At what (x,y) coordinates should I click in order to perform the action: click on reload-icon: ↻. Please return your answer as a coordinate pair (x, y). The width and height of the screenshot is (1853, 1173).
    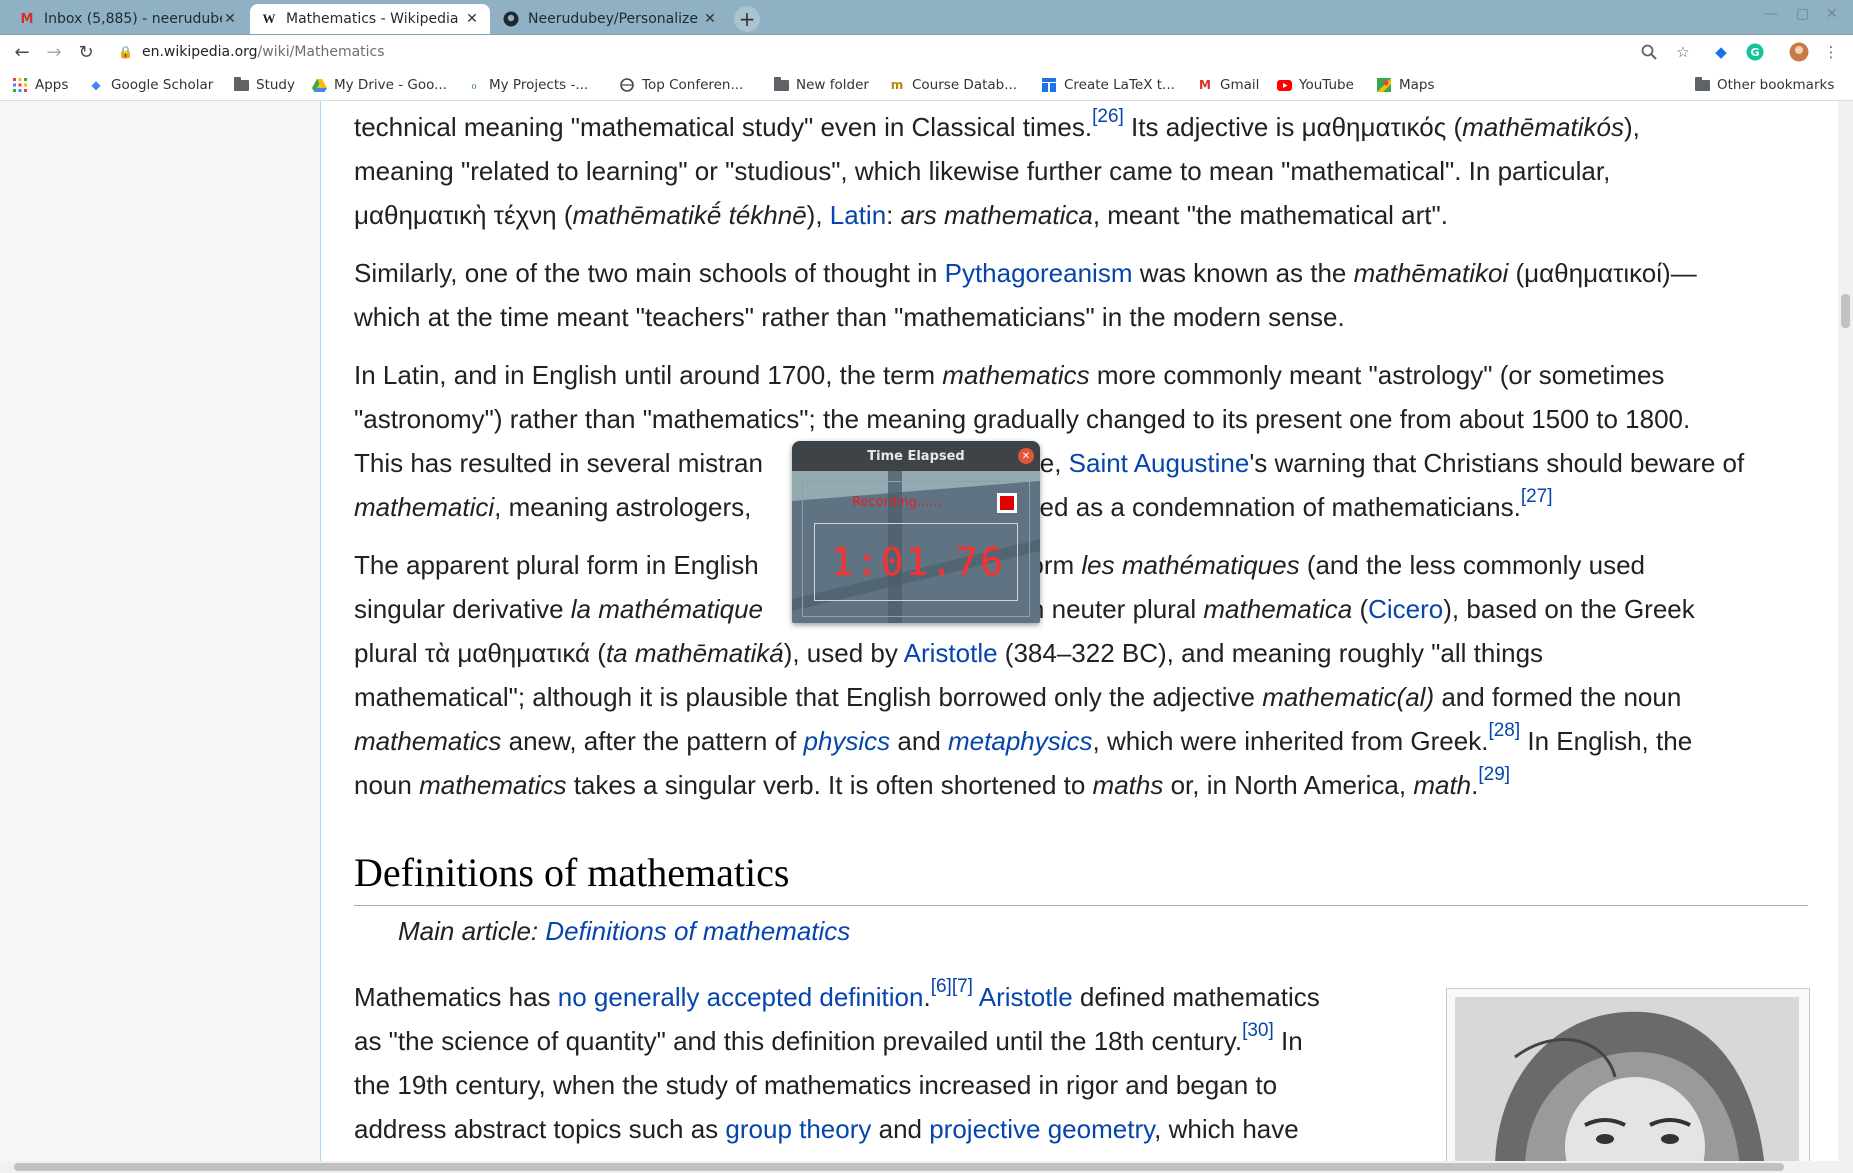
    Looking at the image, I should click on (86, 52).